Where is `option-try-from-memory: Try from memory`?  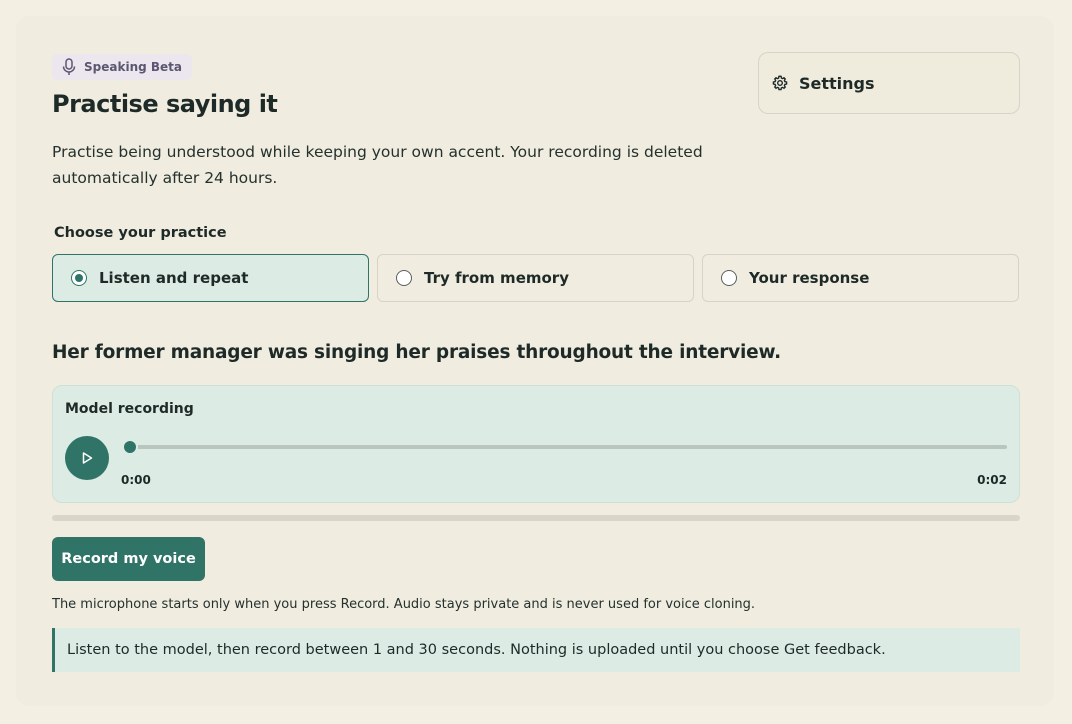 option-try-from-memory: Try from memory is located at coordinates (535, 278).